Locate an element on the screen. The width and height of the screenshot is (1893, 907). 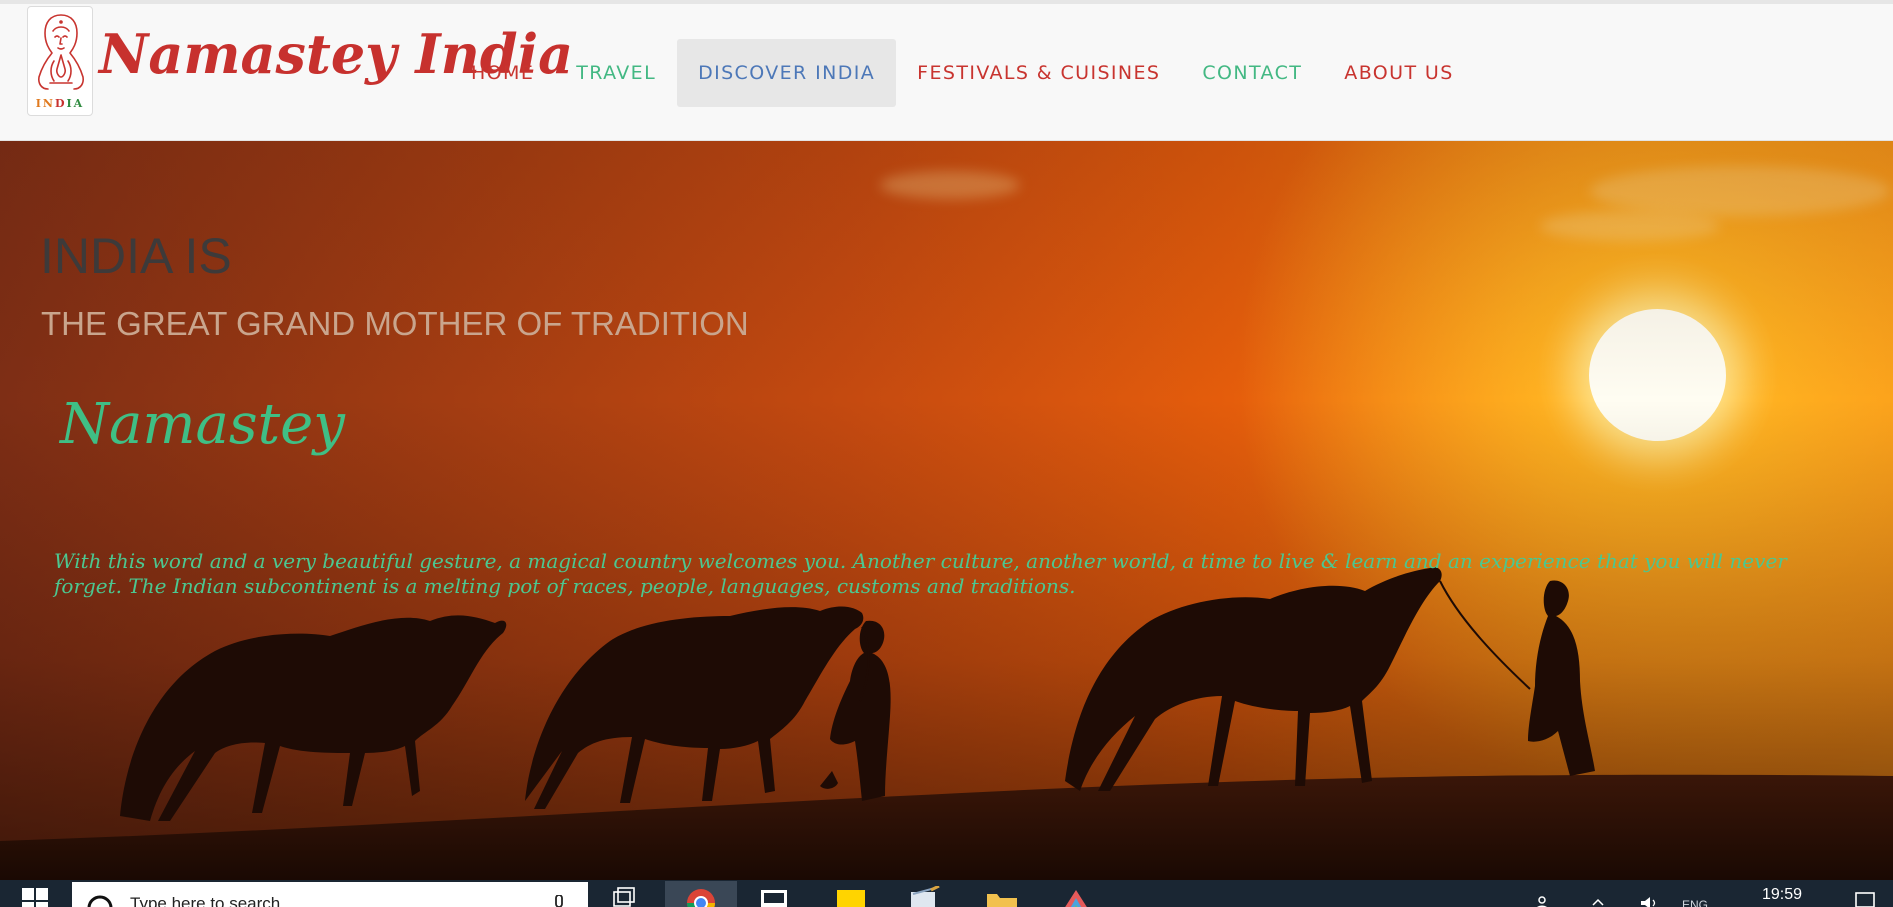
taskbar-clock: 19:59 is located at coordinates (1782, 895).